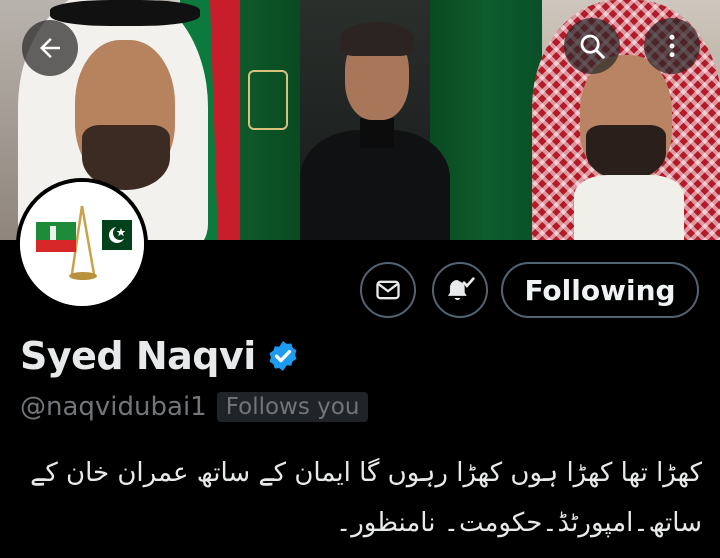 This screenshot has width=720, height=558. I want to click on profile-name-row: Syed Naqvi, so click(160, 356).